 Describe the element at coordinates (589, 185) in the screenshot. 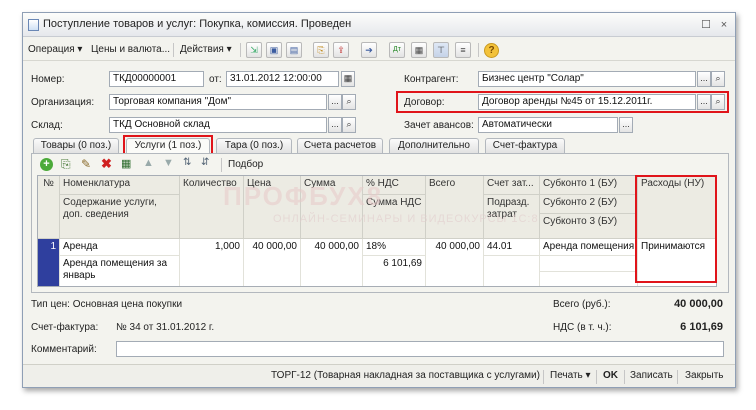

I see `col-header-subconto-1: Субконто 1 (БУ)` at that location.